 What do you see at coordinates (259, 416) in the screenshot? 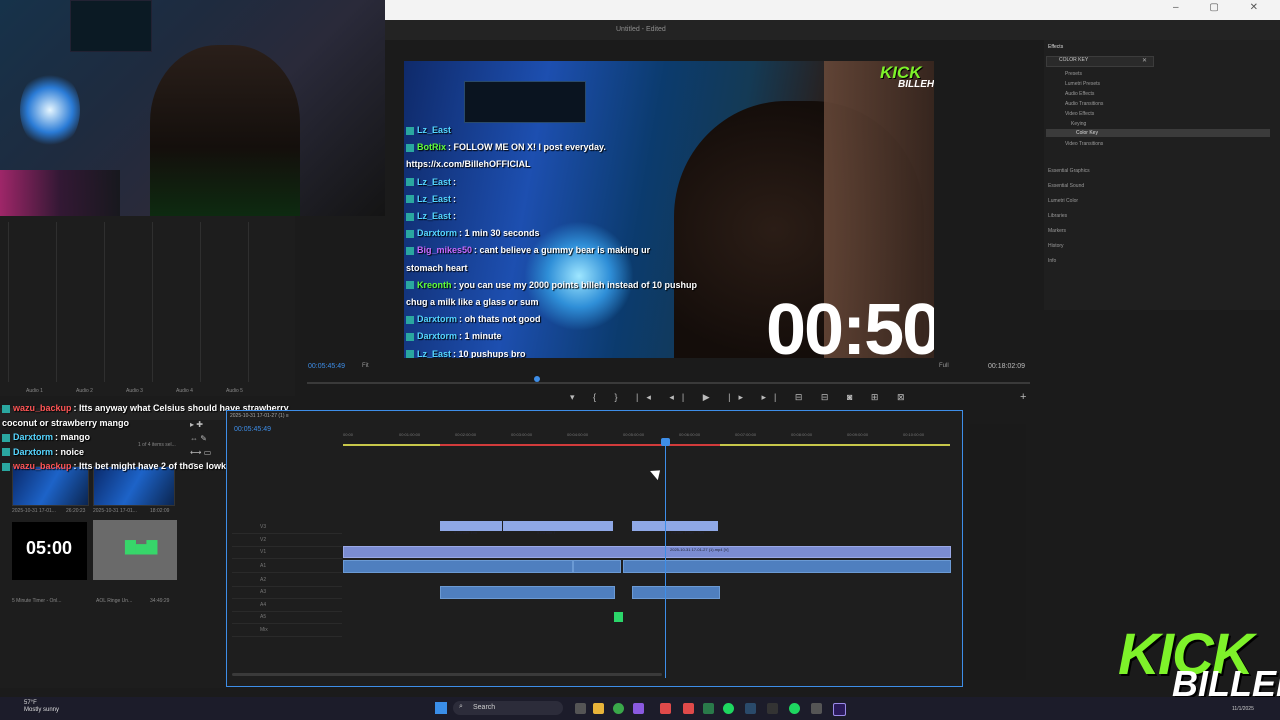
I see `sequence-tab: 2025-10-31 17-01-27 (1) ≡` at bounding box center [259, 416].